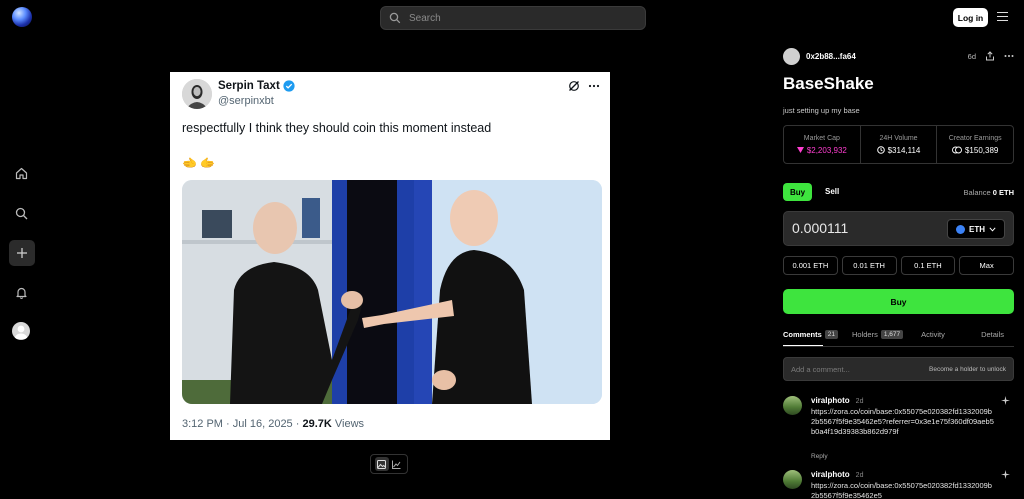 This screenshot has height=499, width=1024. I want to click on tweet-author-name: Serpin Taxt, so click(256, 86).